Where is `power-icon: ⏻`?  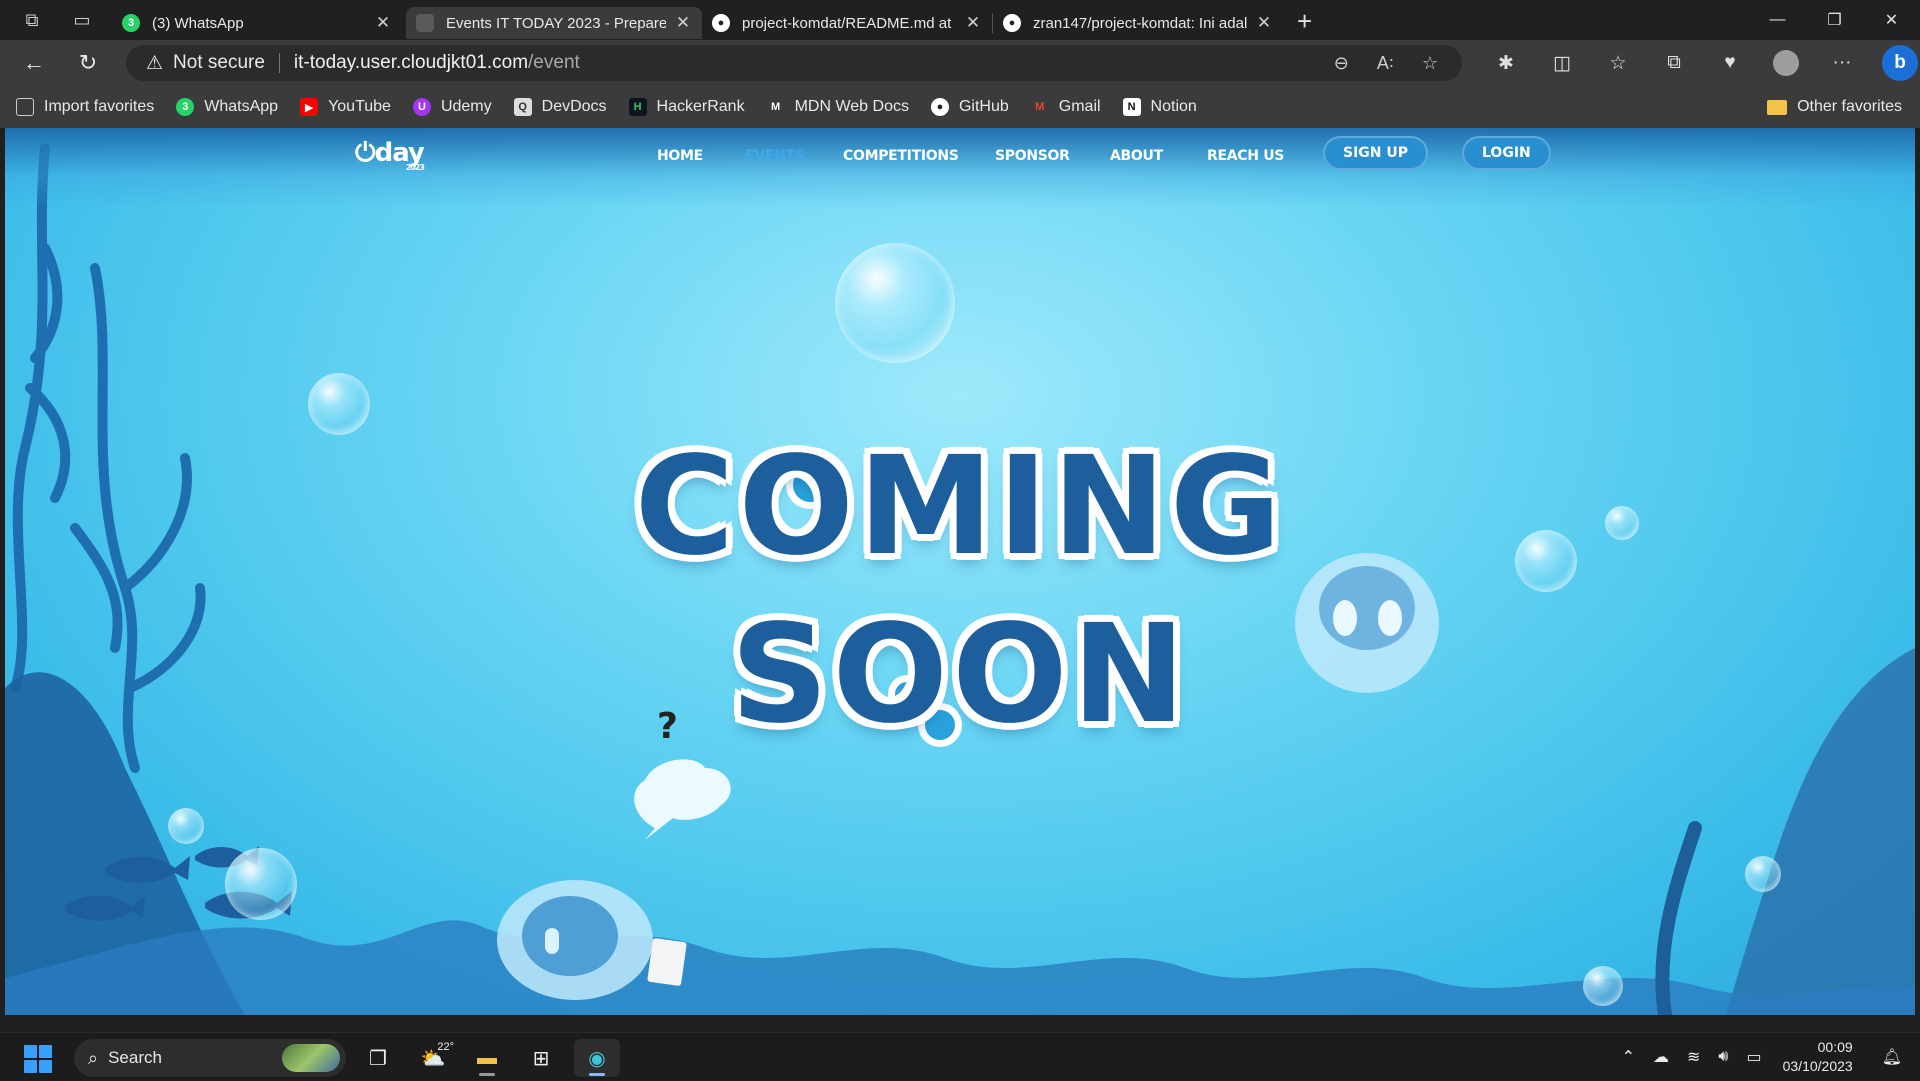
power-icon: ⏻ is located at coordinates (365, 153).